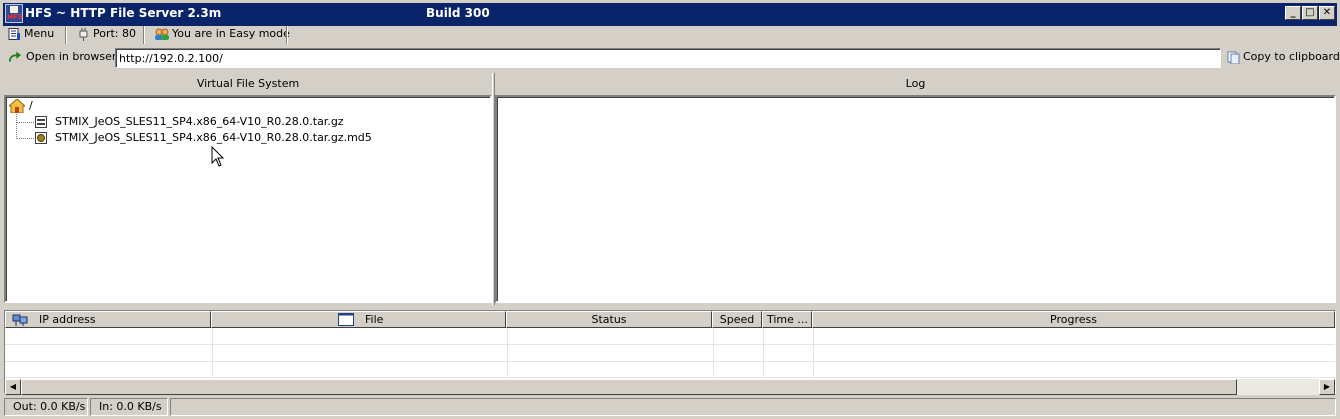  I want to click on file-column-icon, so click(346, 319).